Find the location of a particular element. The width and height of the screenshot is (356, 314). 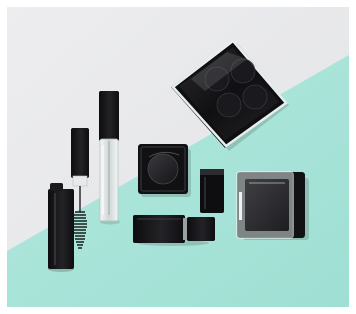

lip-gloss-tube is located at coordinates (109, 158).